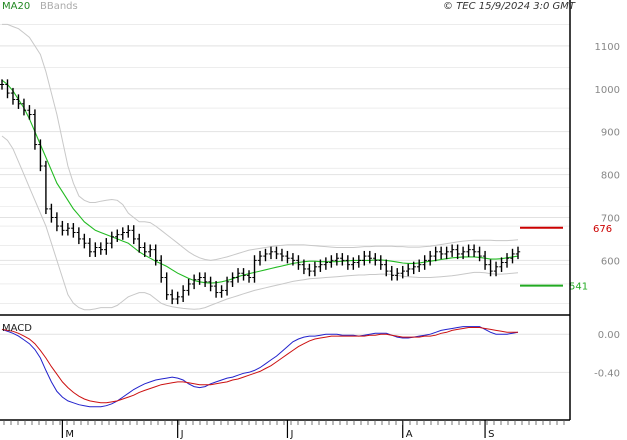 Image resolution: width=627 pixels, height=440 pixels. I want to click on copyright-text: © TEC 15/9/2024 3:0 GMT, so click(509, 6).